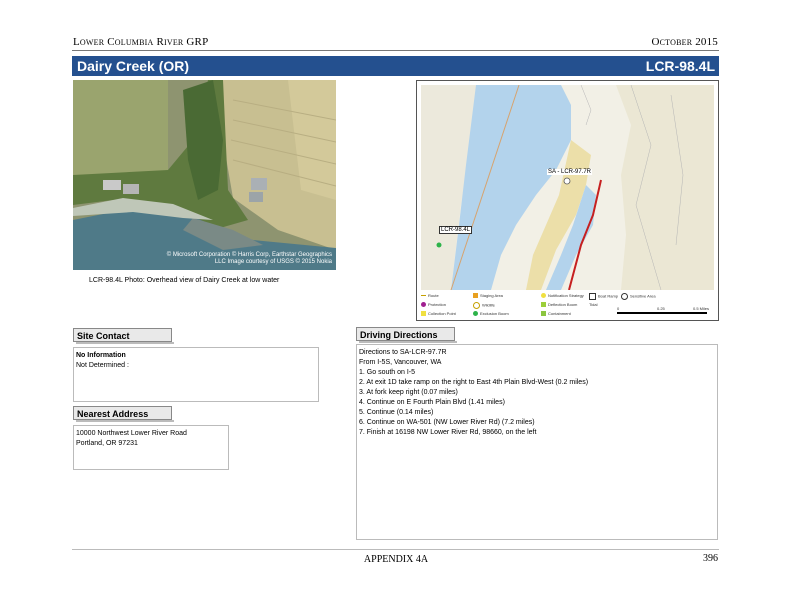  I want to click on direction-line: From I-5S, Vancouver, WA, so click(400, 362).